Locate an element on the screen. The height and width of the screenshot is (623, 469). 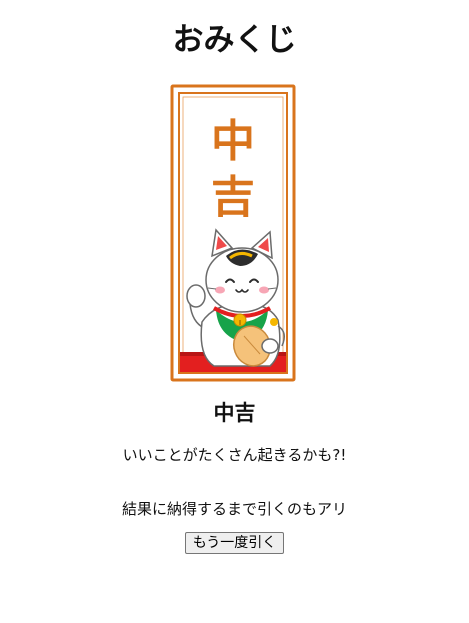
actions: もう一度引く is located at coordinates (234, 543).